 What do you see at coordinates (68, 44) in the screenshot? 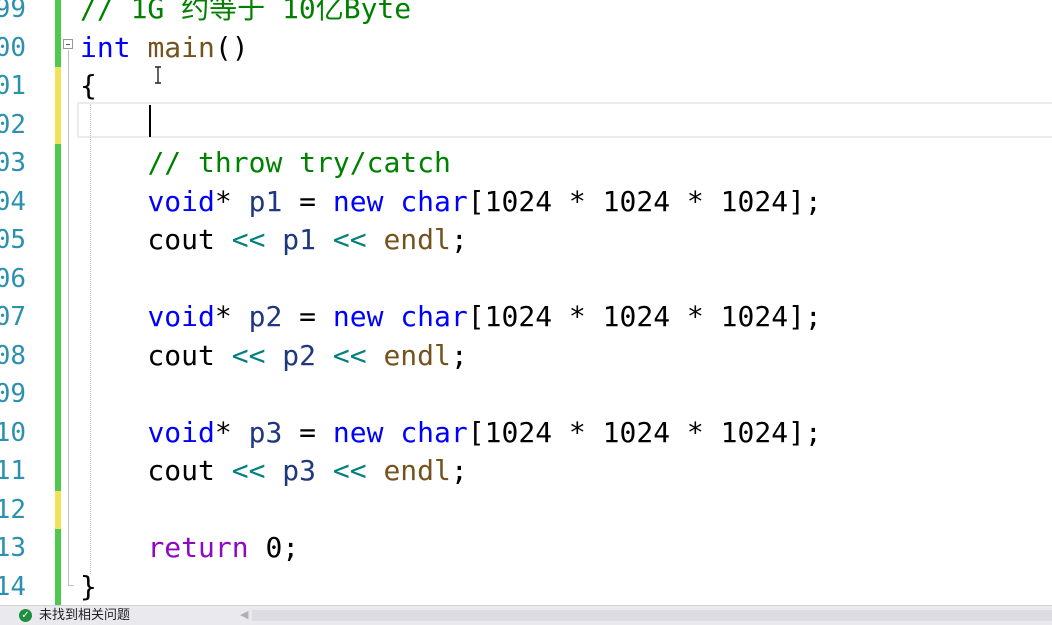
I see `collapse-main-button` at bounding box center [68, 44].